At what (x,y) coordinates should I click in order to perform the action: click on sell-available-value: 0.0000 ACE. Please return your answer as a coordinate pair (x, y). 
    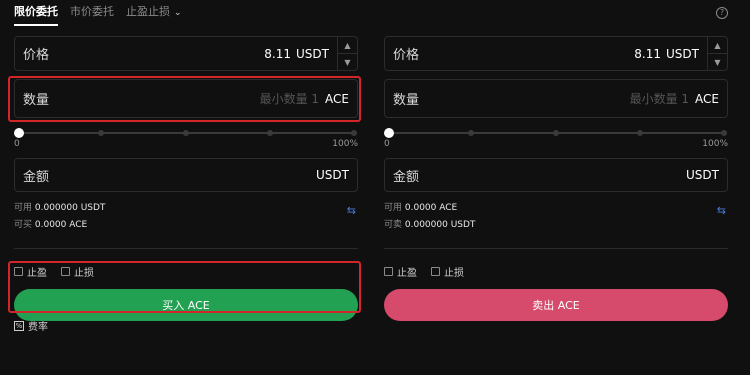
    Looking at the image, I should click on (431, 208).